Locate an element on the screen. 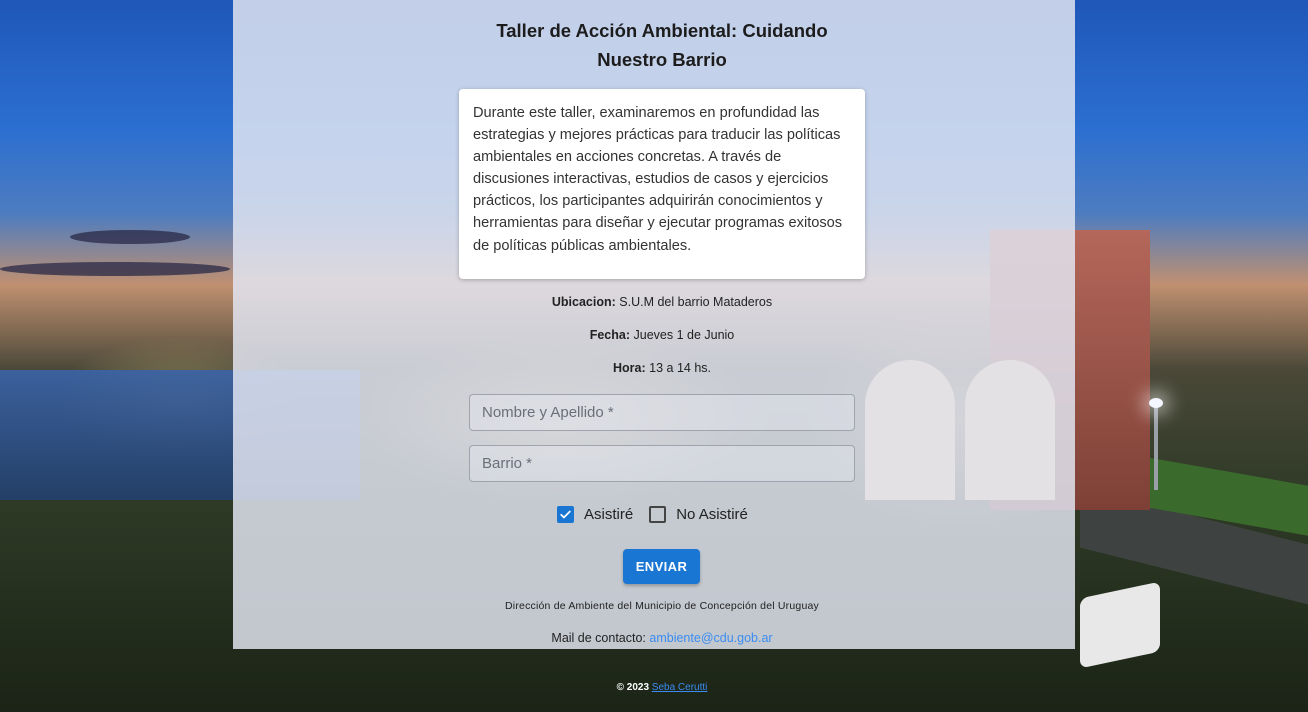  copyright-text: © 2023 is located at coordinates (633, 687).